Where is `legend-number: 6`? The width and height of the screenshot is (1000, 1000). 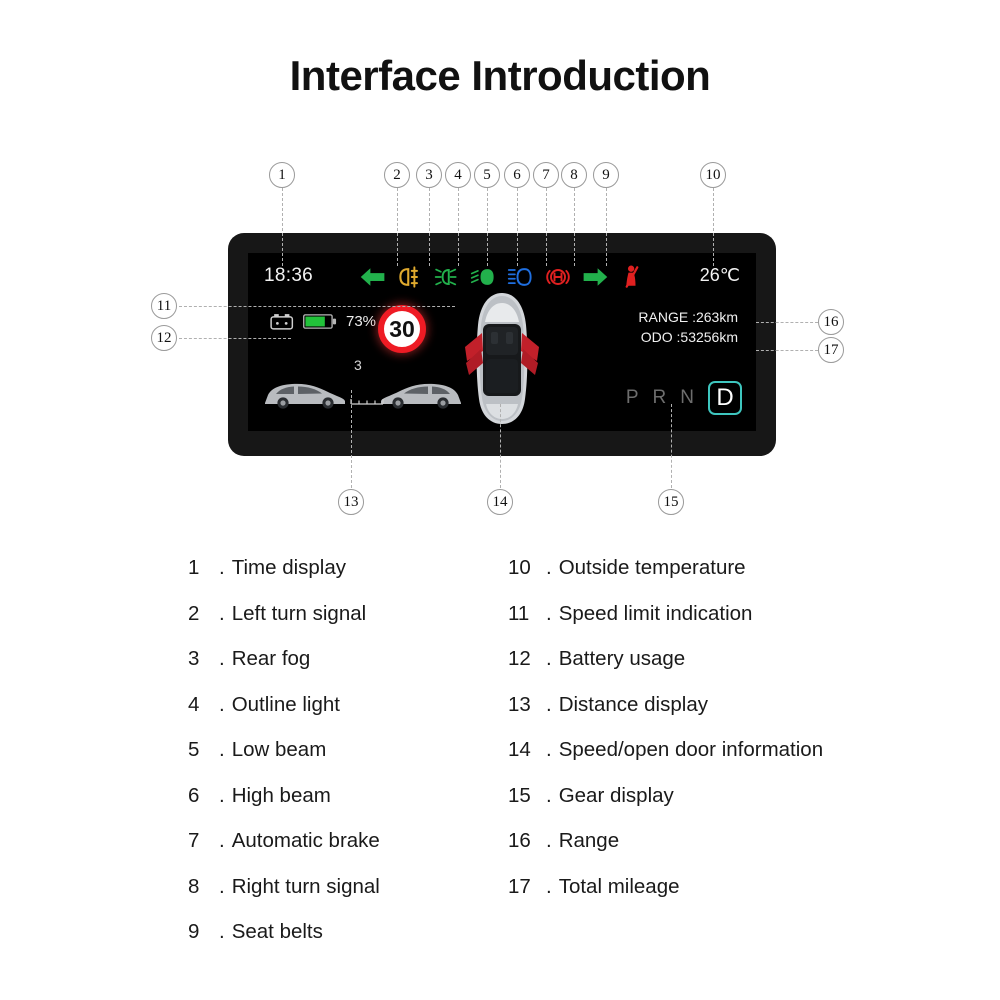
legend-number: 6 is located at coordinates (194, 795).